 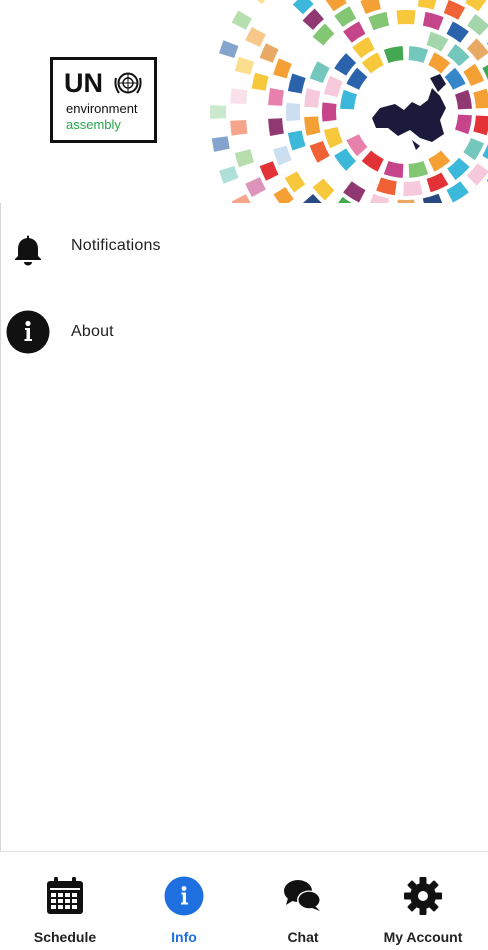 I want to click on tab-schedule-label: Schedule, so click(x=65, y=937).